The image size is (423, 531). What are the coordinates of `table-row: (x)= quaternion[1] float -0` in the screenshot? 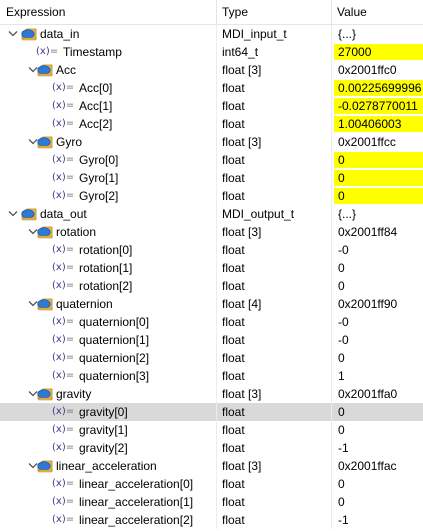 It's located at (211, 340).